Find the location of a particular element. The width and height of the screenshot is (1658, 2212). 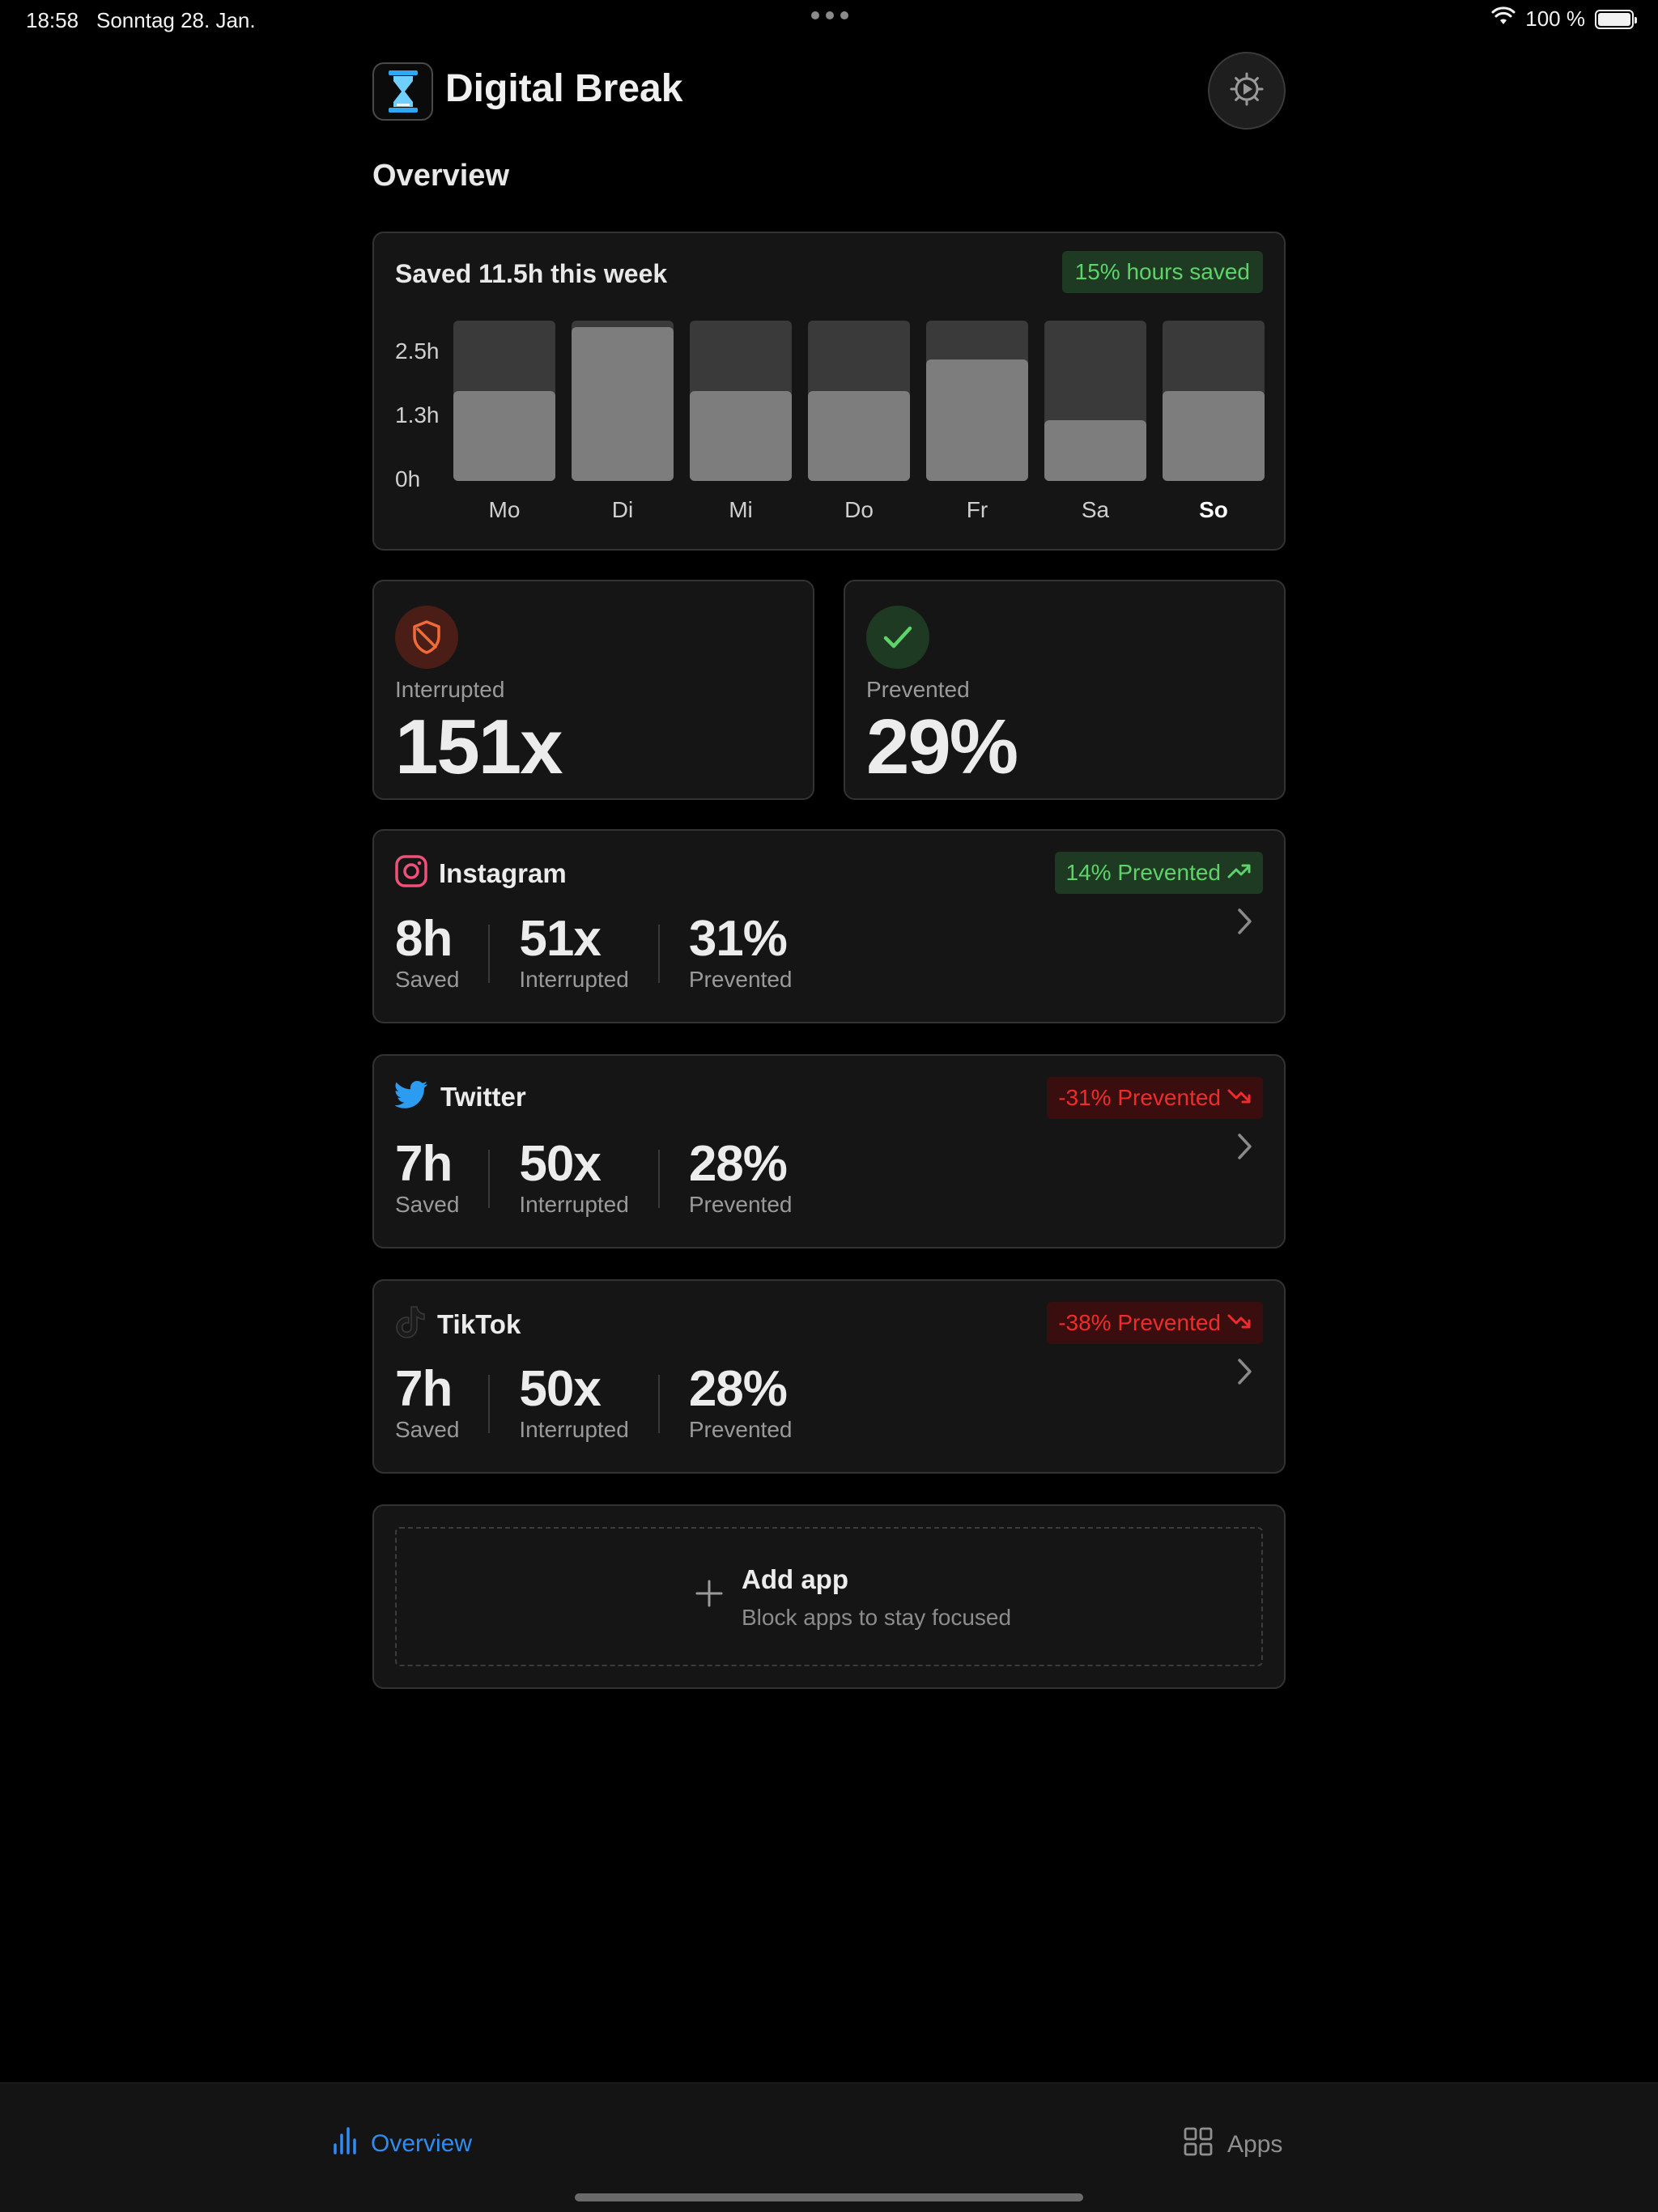

plus-icon is located at coordinates (709, 1596).